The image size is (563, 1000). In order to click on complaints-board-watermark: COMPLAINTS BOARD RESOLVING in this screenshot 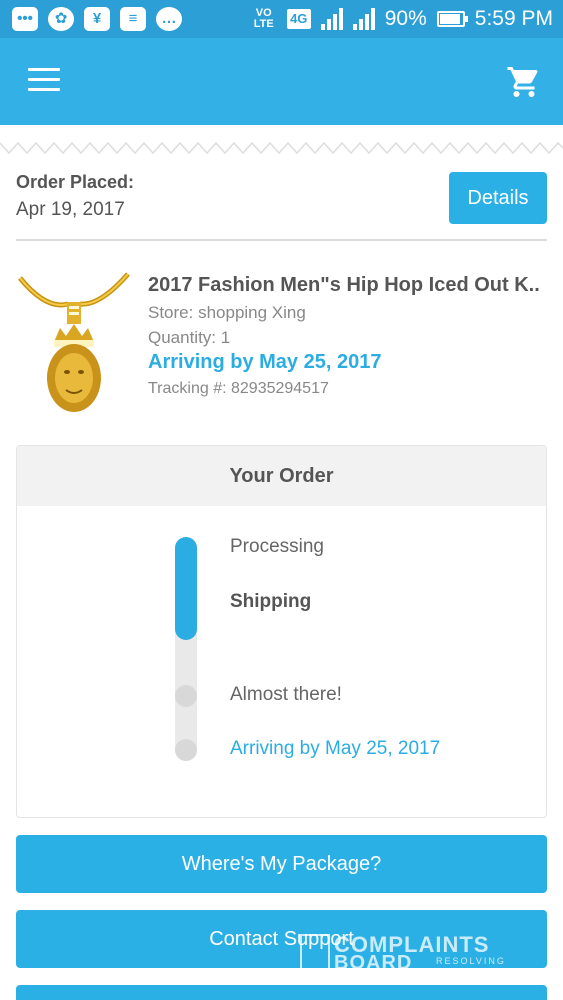, I will do `click(410, 952)`.